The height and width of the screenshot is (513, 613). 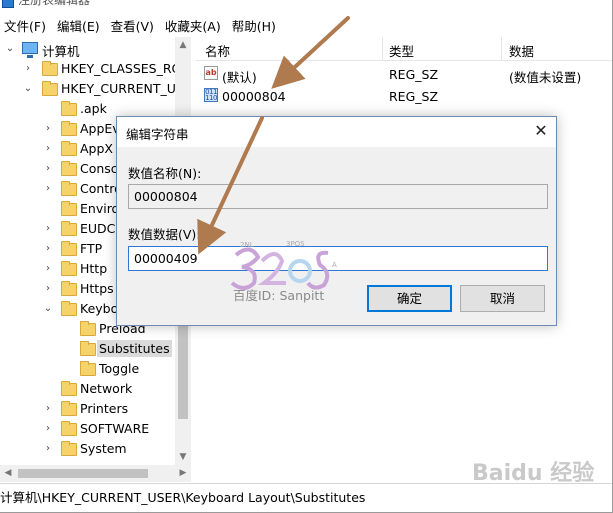 I want to click on baidu-watermark: Baidu 经验, so click(x=533, y=473).